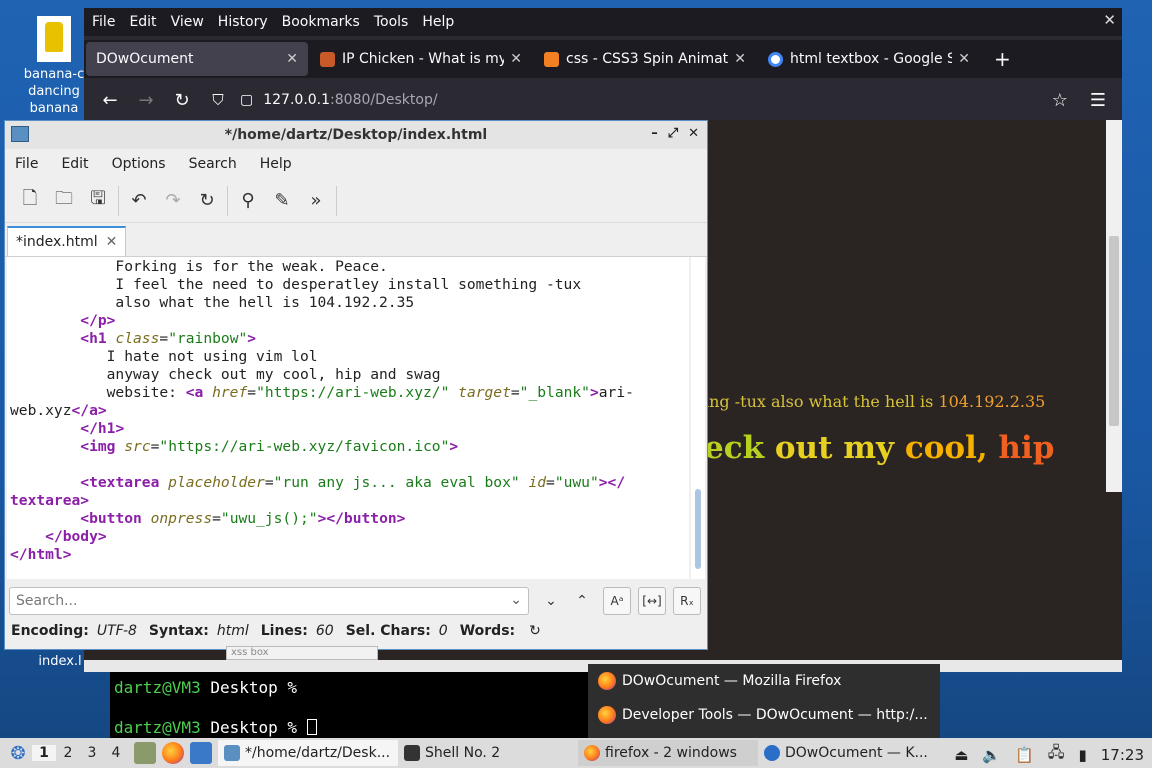 This screenshot has height=768, width=1152. Describe the element at coordinates (146, 100) in the screenshot. I see `forward-icon: →` at that location.